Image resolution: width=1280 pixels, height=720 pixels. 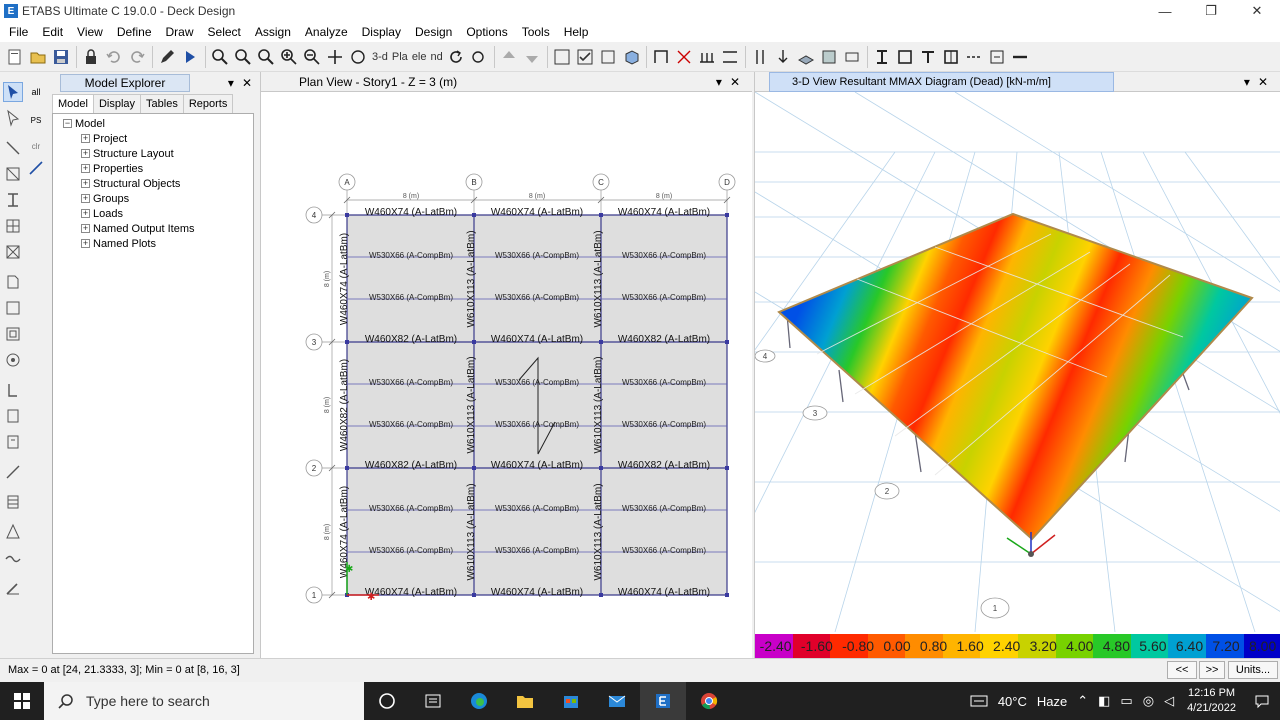 I want to click on menu-tools: Tools, so click(x=536, y=32).